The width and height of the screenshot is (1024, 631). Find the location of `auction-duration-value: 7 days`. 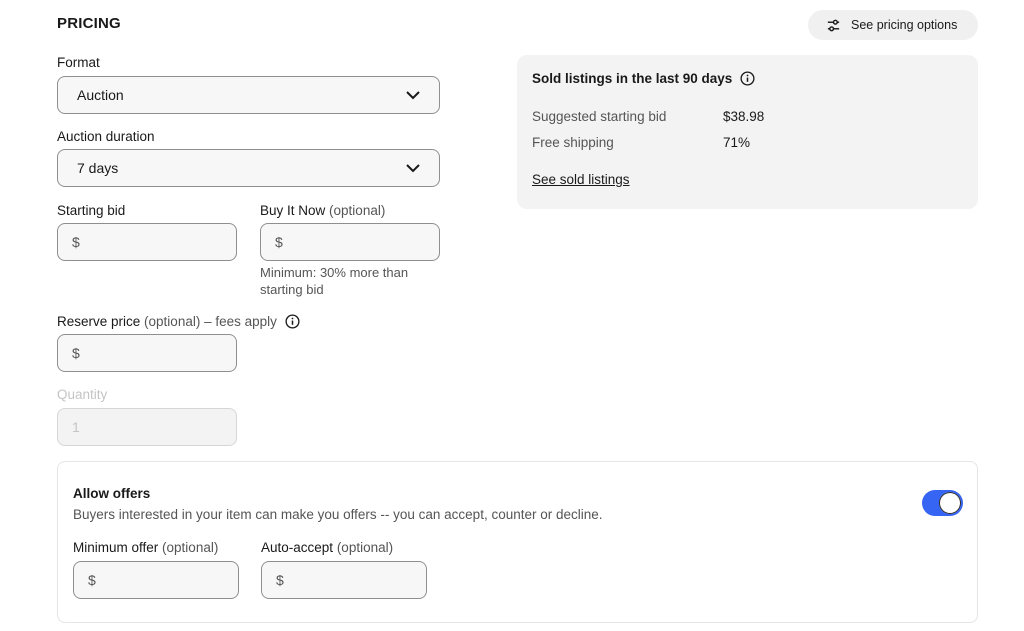

auction-duration-value: 7 days is located at coordinates (98, 168).